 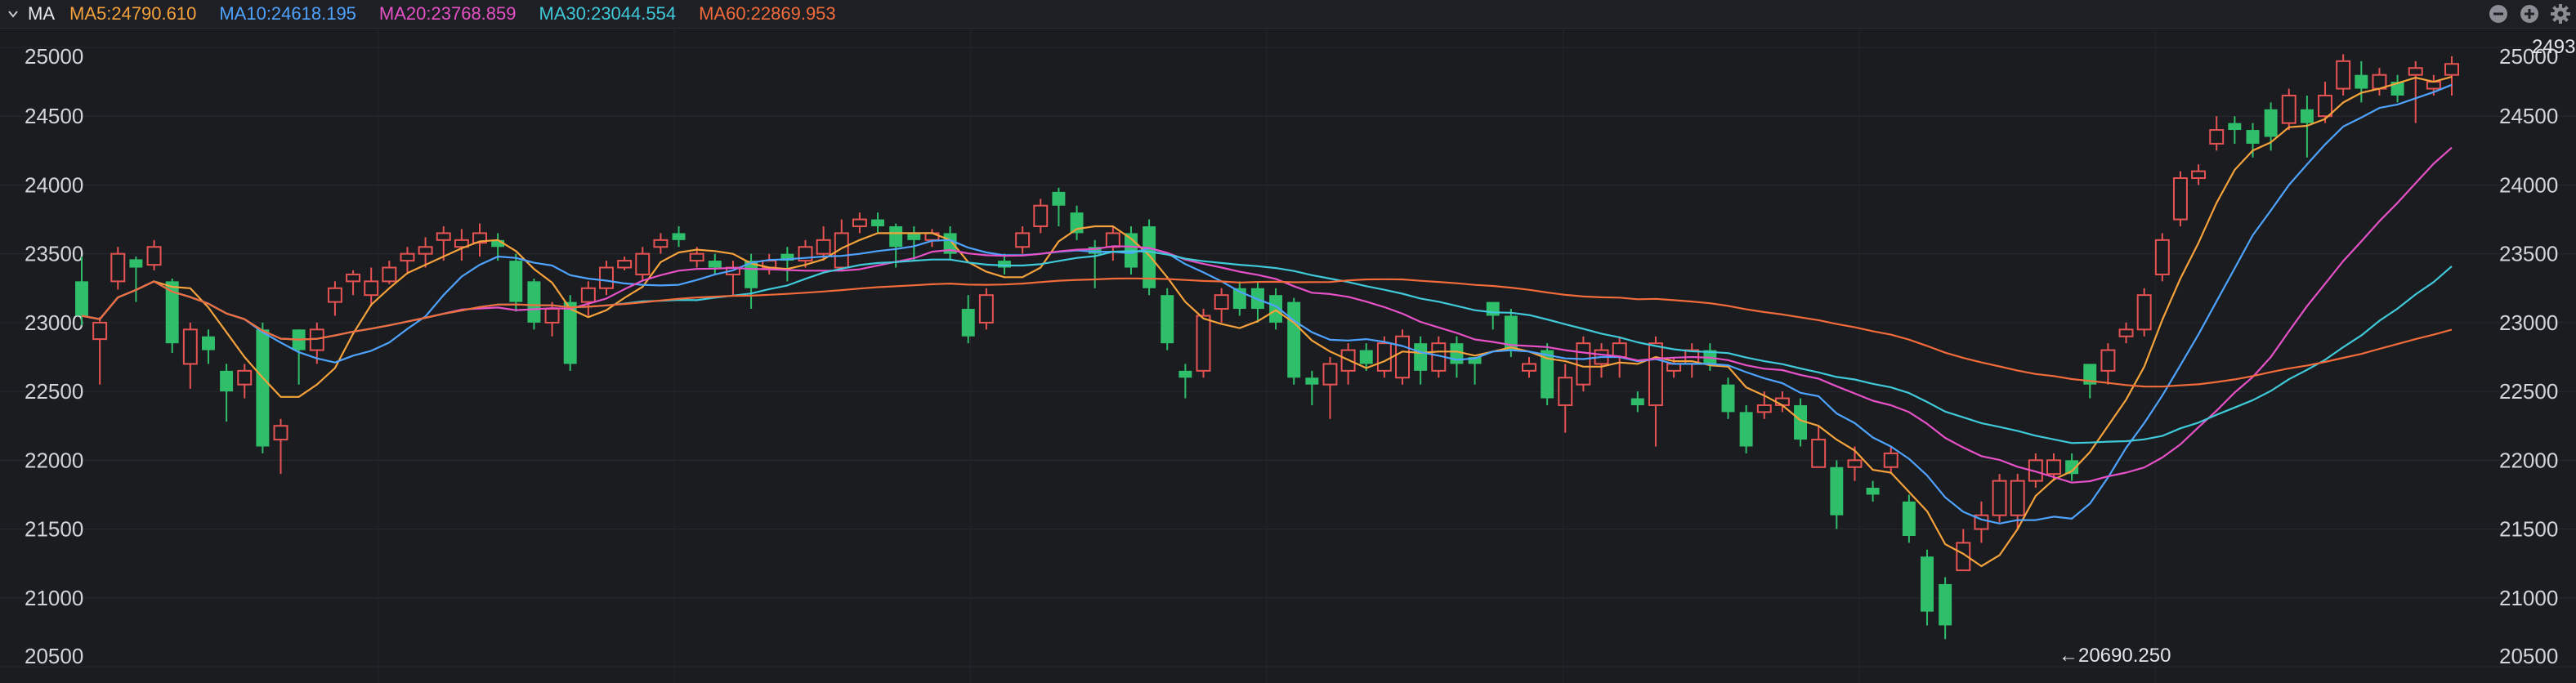 What do you see at coordinates (2529, 14) in the screenshot?
I see `plus-circle-icon` at bounding box center [2529, 14].